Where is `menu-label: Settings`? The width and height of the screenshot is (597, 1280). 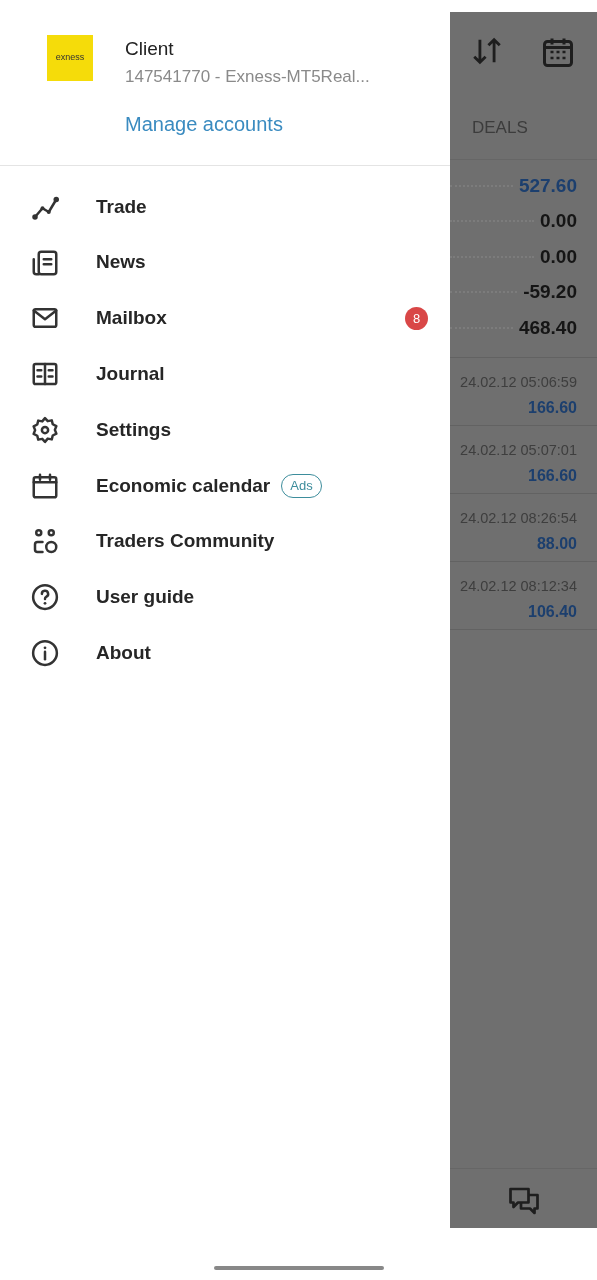
menu-label: Settings is located at coordinates (133, 429).